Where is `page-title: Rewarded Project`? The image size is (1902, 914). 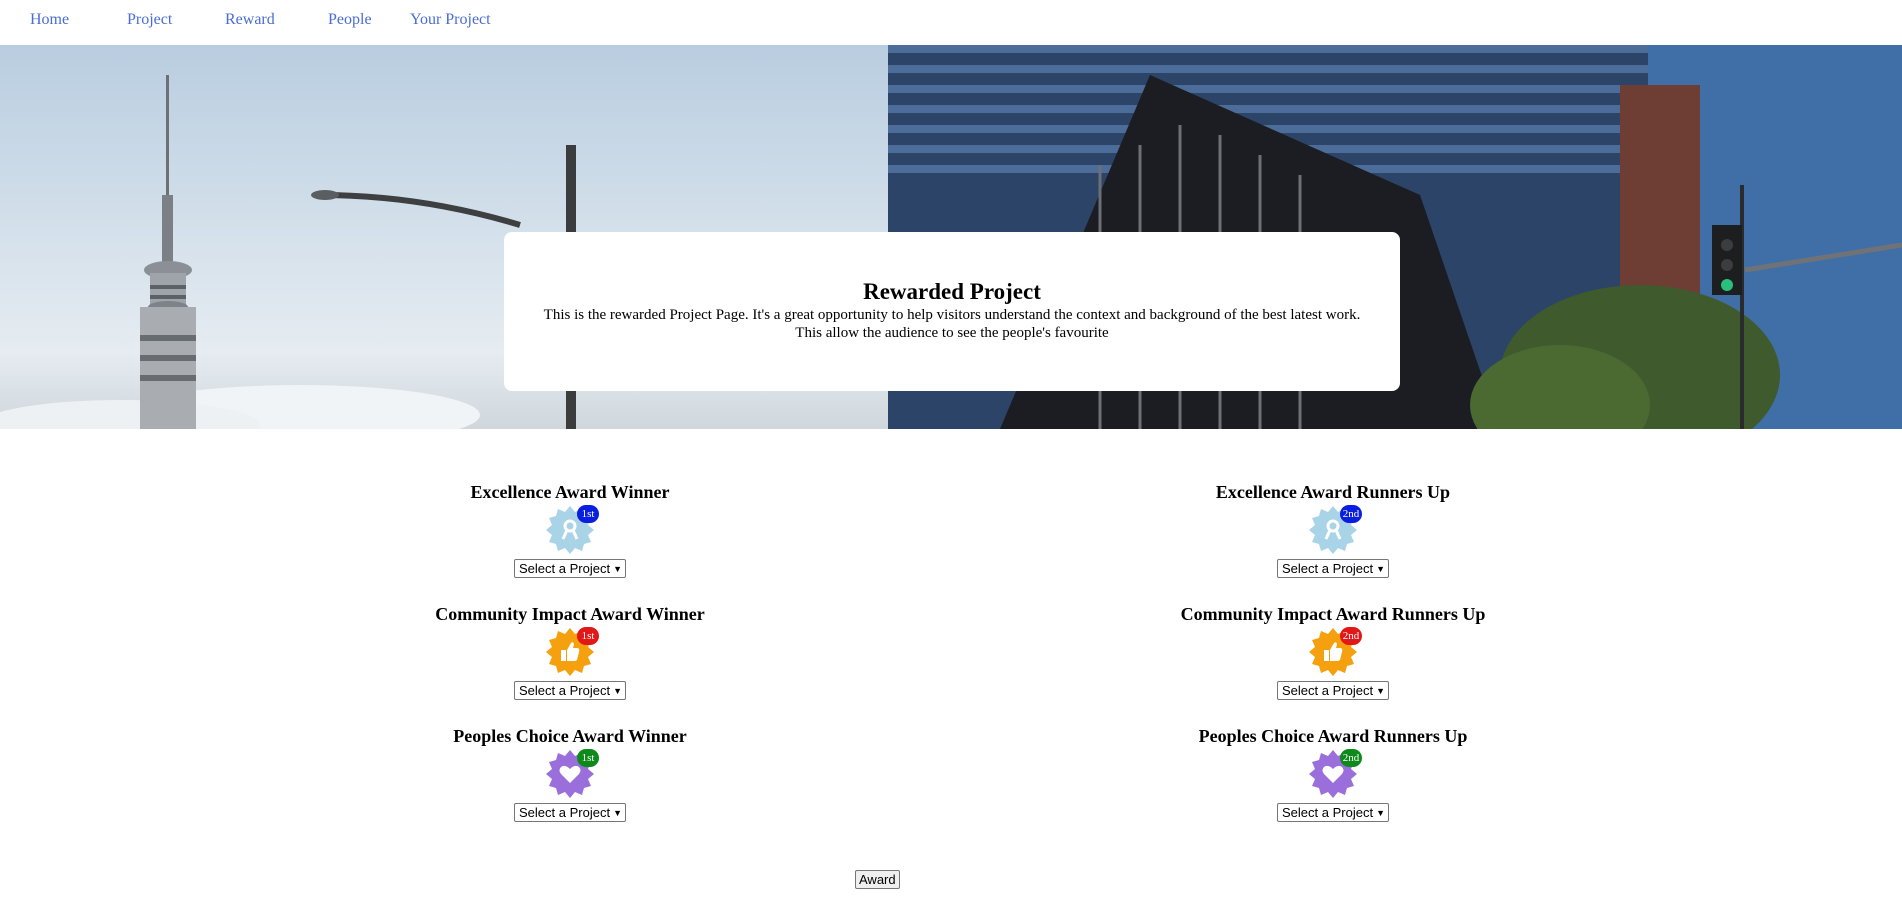
page-title: Rewarded Project is located at coordinates (952, 291).